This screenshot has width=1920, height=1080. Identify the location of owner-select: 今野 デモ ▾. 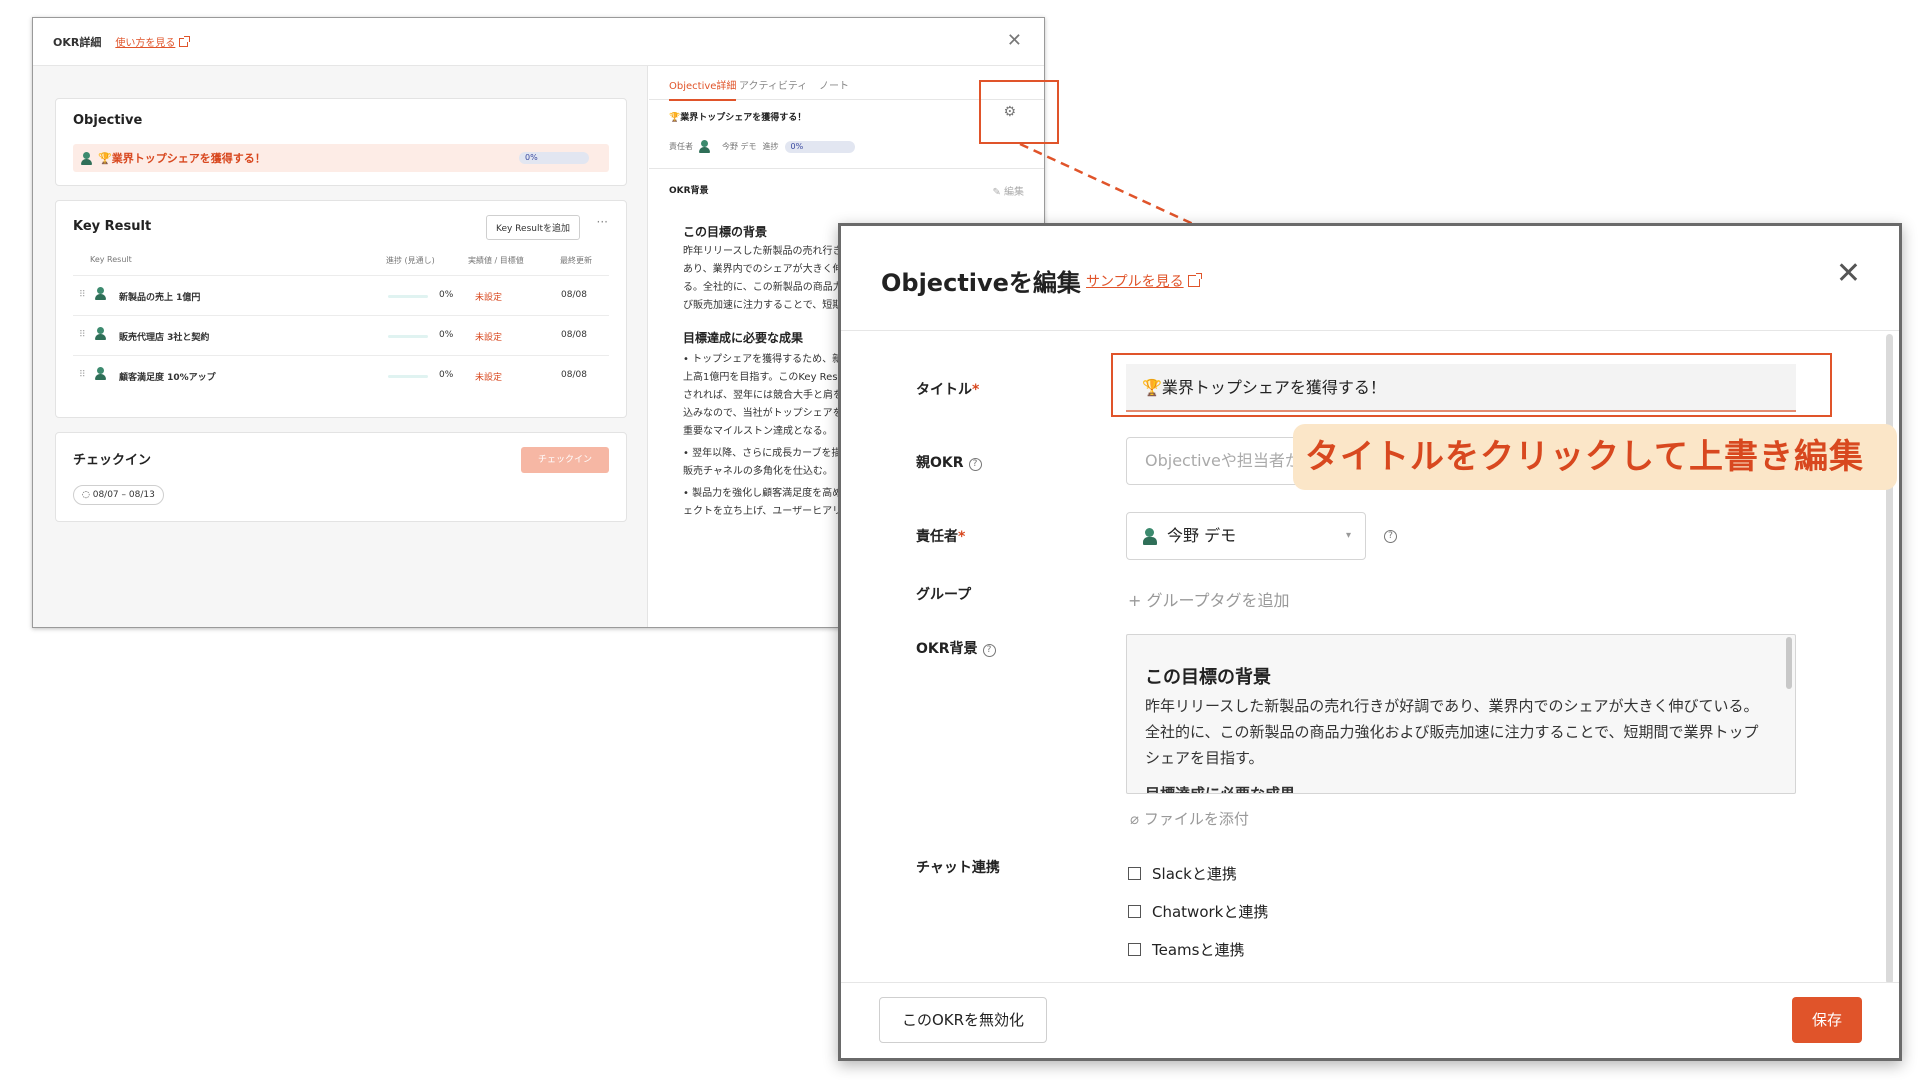
(1246, 536).